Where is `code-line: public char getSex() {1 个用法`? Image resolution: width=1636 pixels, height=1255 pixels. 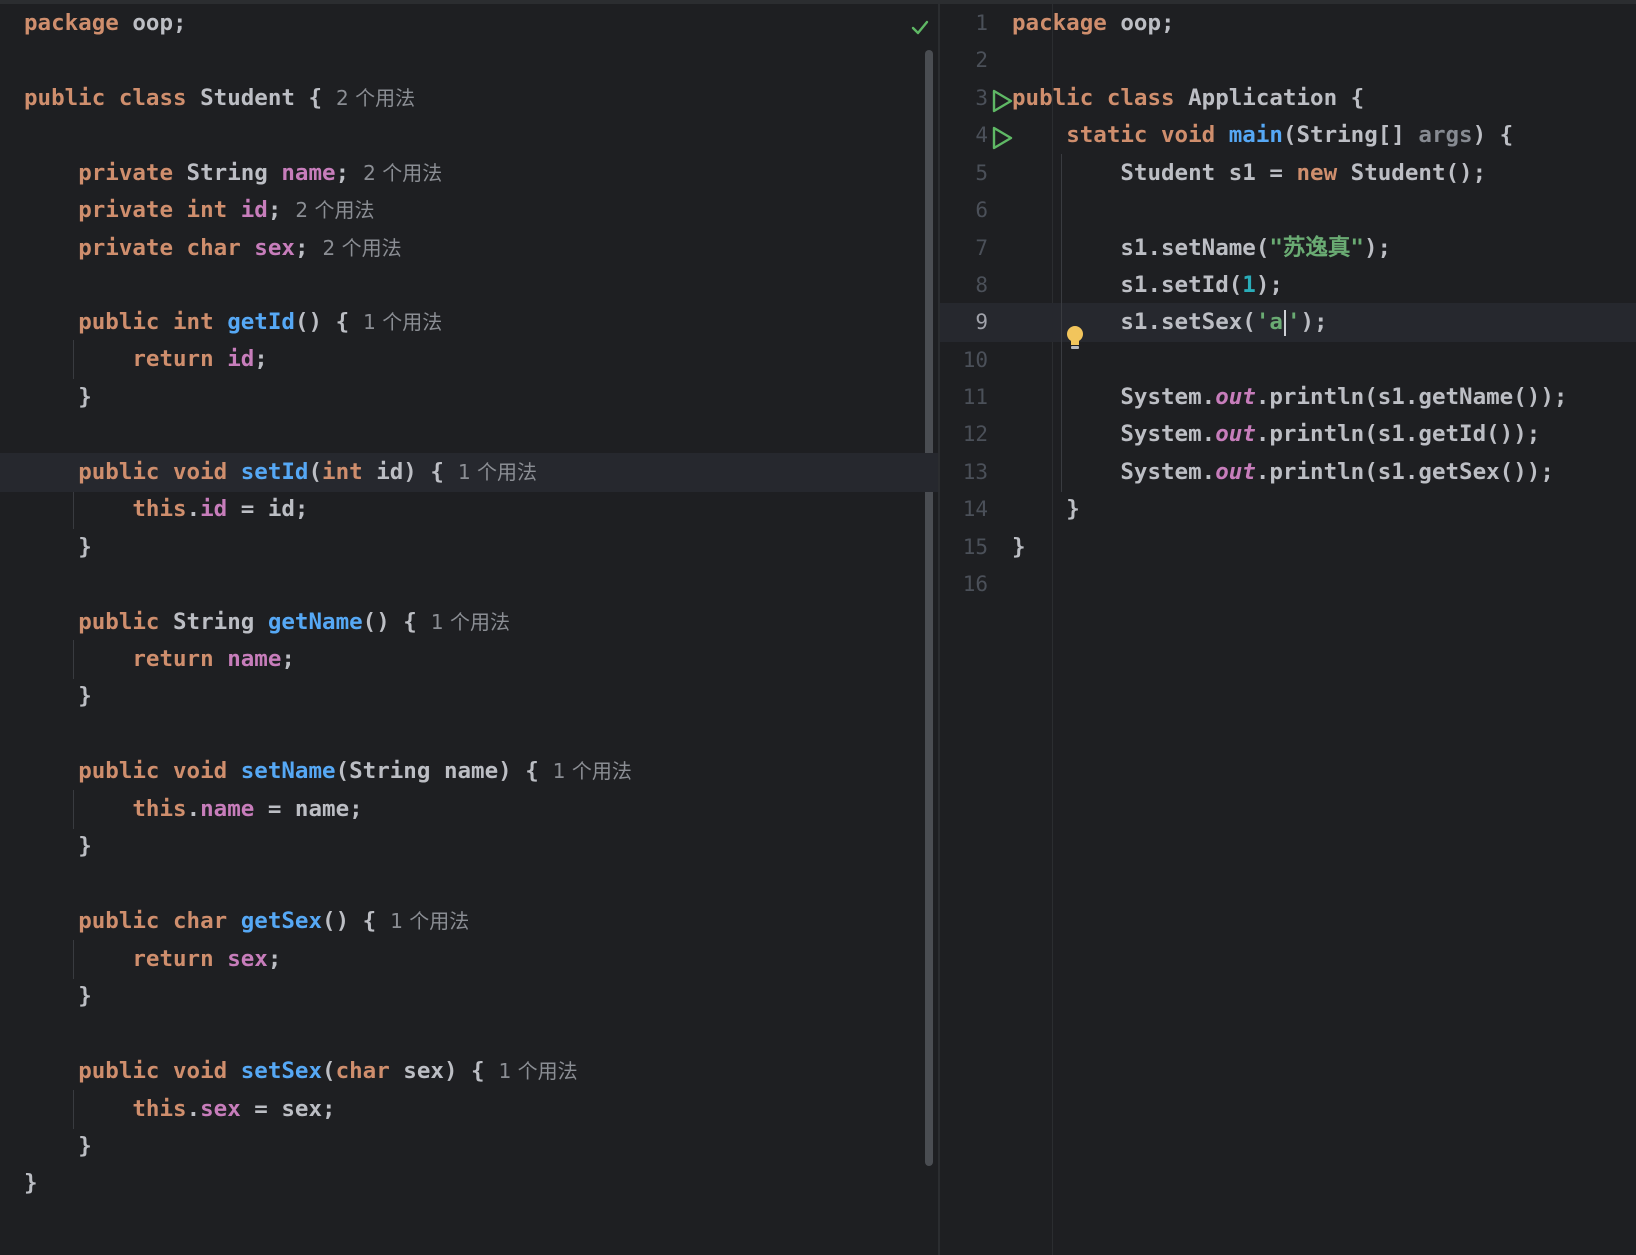 code-line: public char getSex() {1 个用法 is located at coordinates (469, 921).